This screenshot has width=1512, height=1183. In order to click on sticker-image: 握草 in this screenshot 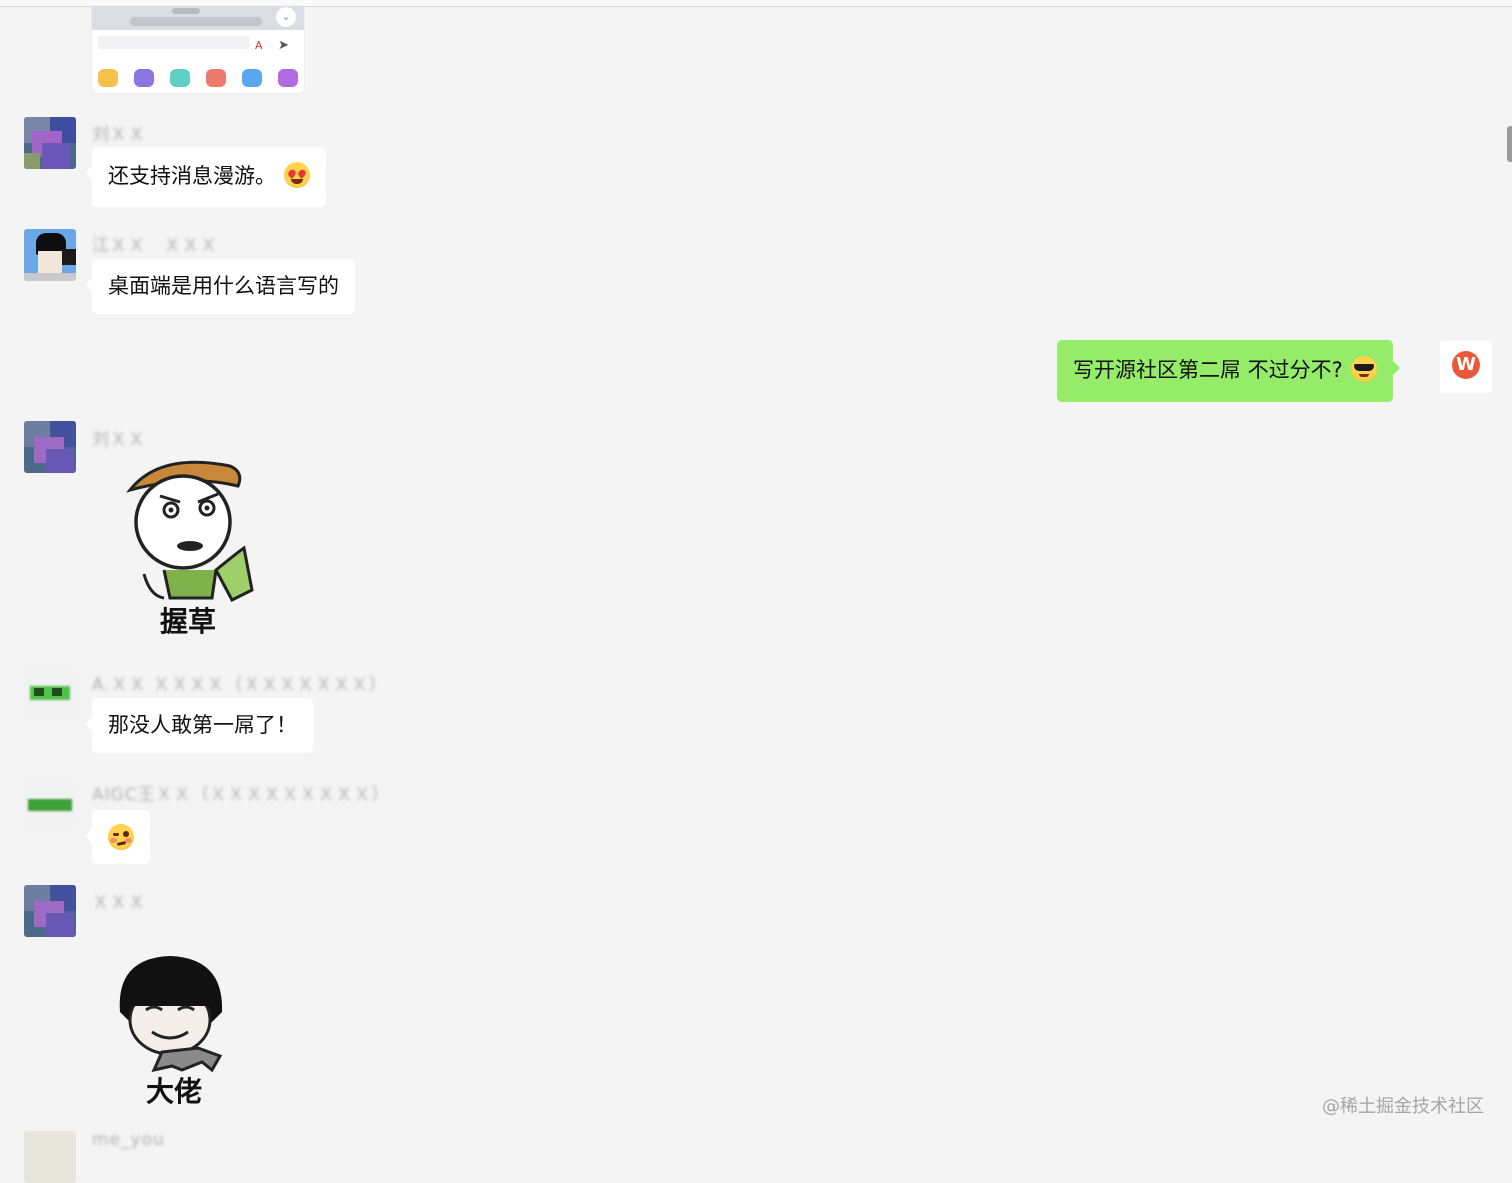, I will do `click(190, 546)`.